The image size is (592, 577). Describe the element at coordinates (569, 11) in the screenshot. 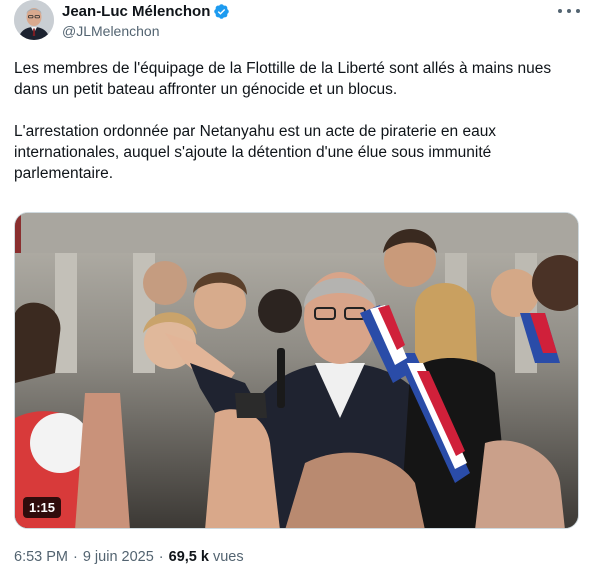

I see `more-horizontal-icon` at that location.